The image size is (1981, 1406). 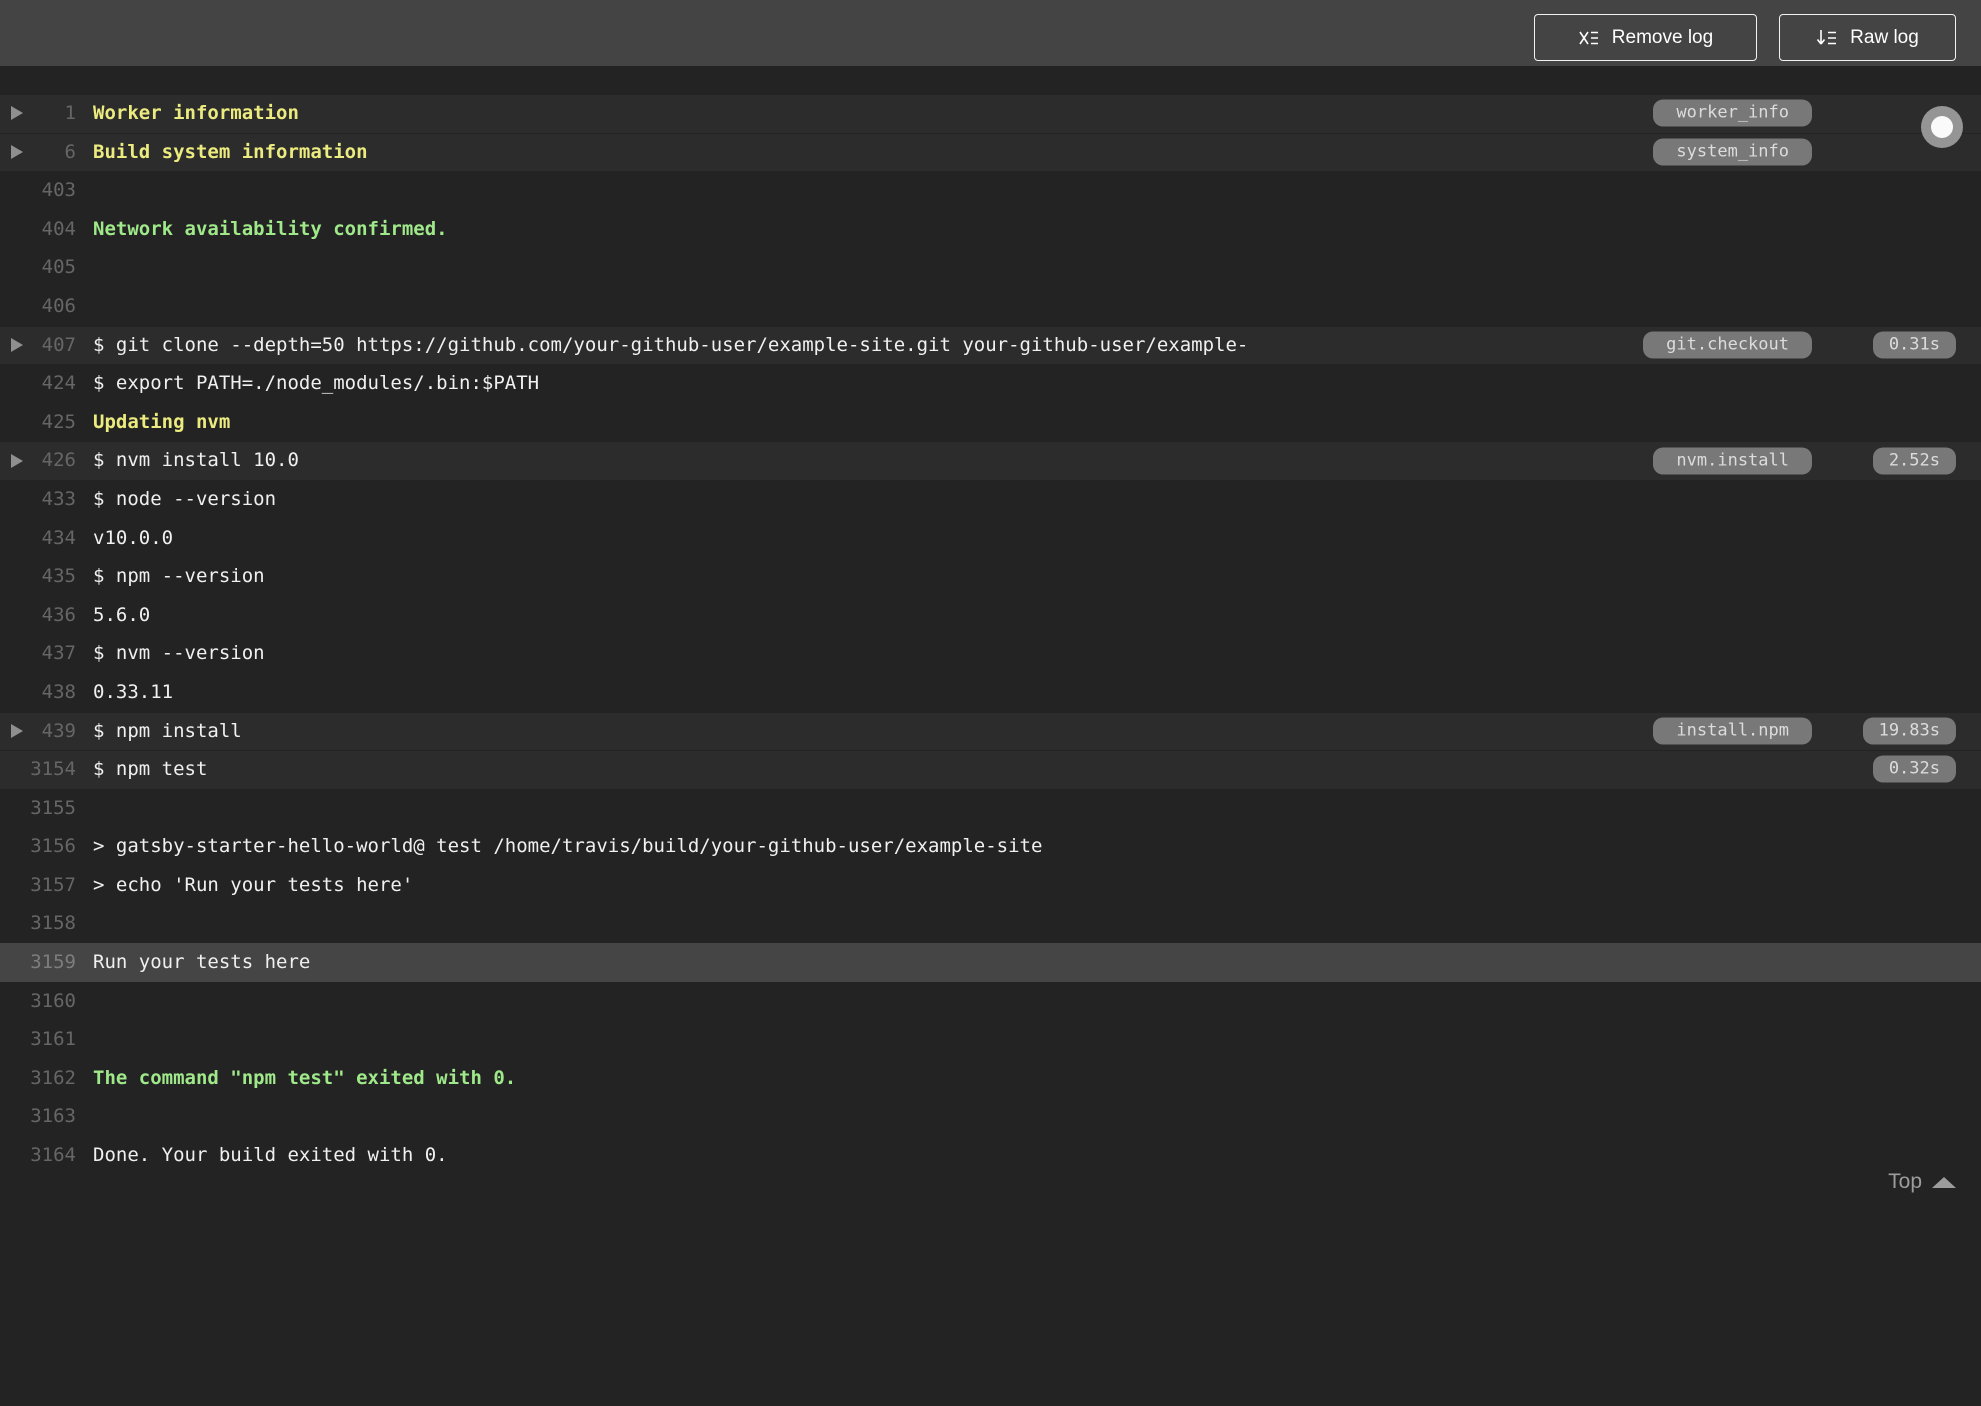 What do you see at coordinates (990, 306) in the screenshot?
I see `log-row: 406` at bounding box center [990, 306].